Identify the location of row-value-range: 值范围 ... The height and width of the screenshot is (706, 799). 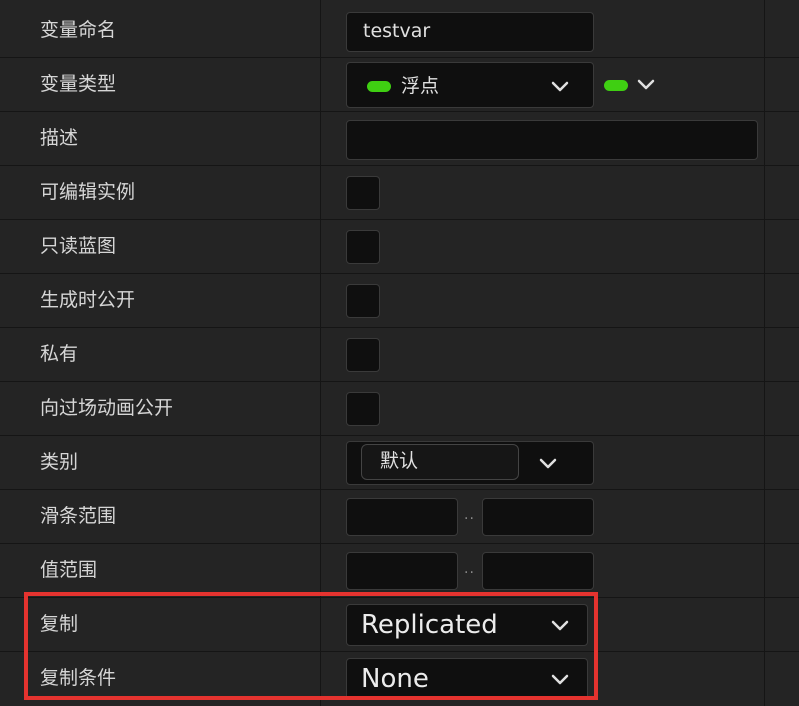
(399, 571).